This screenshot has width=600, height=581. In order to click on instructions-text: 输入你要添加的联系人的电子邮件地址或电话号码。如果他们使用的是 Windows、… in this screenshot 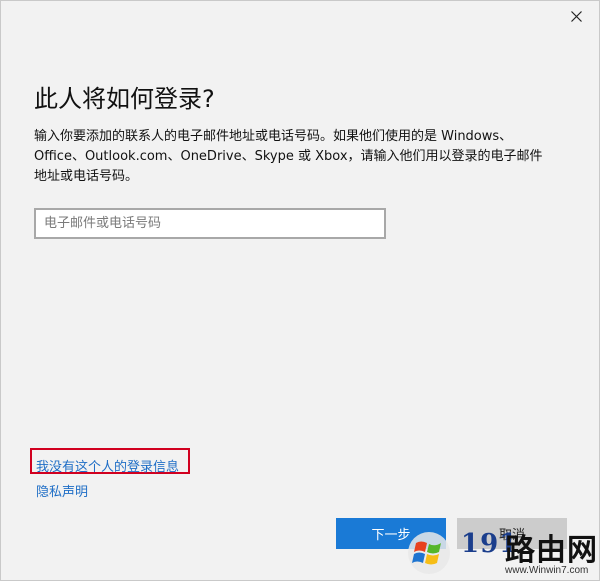, I will do `click(288, 156)`.